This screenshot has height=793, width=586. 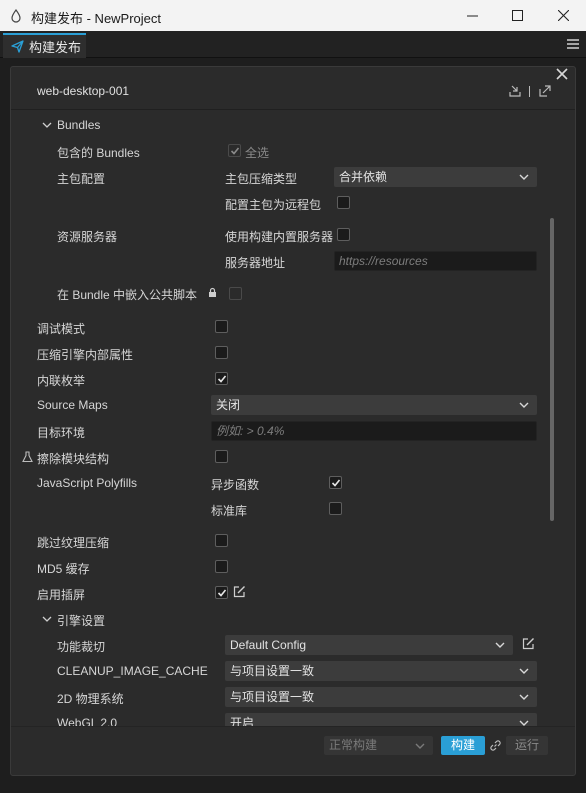 What do you see at coordinates (81, 620) in the screenshot?
I see `engine-settings-section-label: 引擎设置` at bounding box center [81, 620].